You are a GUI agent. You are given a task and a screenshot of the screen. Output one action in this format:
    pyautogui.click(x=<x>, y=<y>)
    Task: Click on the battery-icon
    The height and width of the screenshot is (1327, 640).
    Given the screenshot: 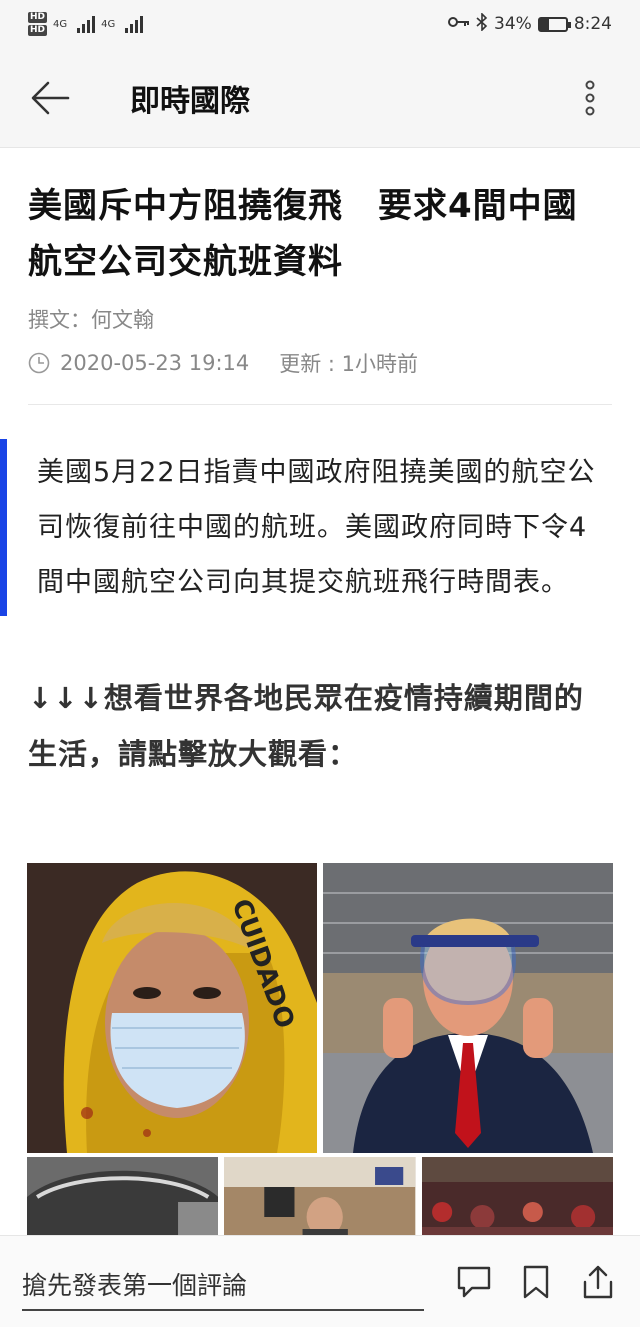 What is the action you would take?
    pyautogui.click(x=554, y=24)
    